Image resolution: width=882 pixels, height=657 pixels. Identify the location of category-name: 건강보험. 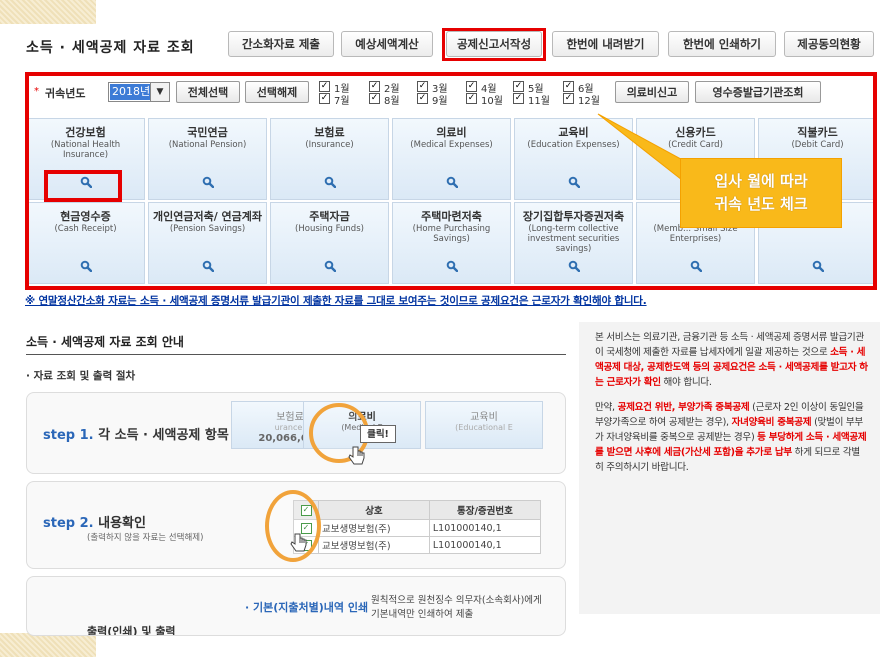
(85, 132).